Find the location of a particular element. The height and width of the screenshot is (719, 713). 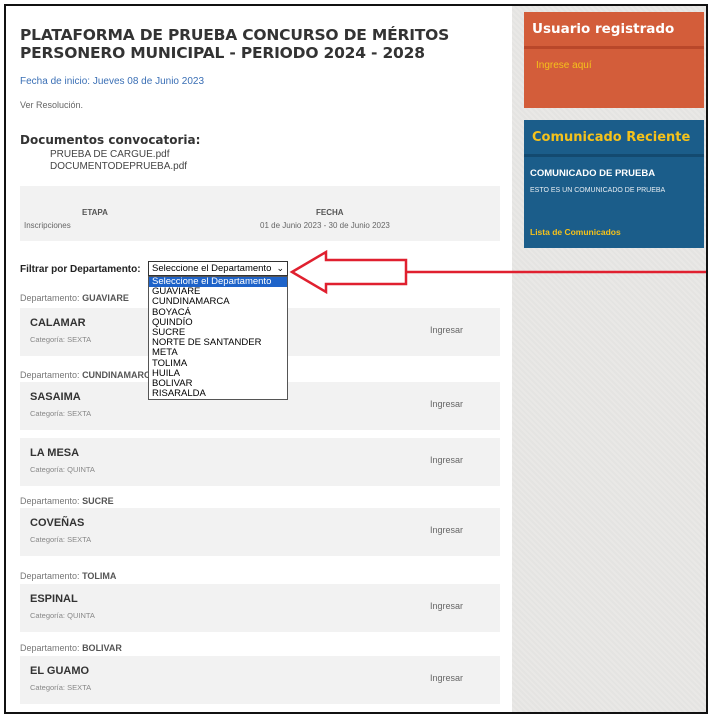

municipality-name: EL GUAMO is located at coordinates (60, 671).